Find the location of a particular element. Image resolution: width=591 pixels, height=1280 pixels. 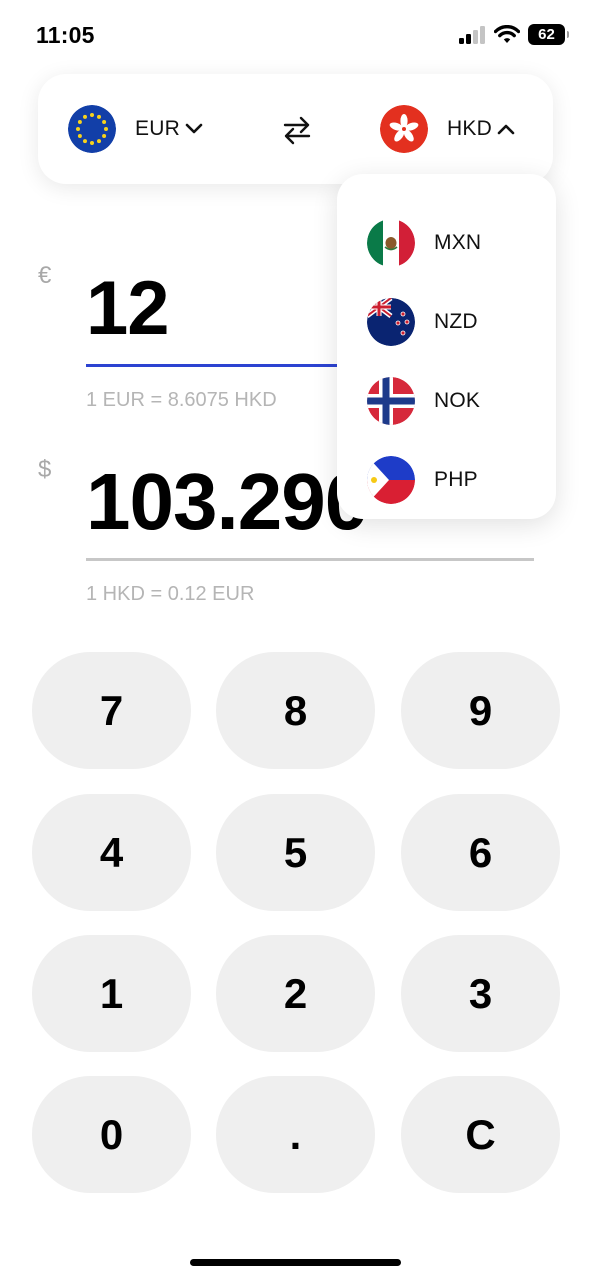

to-currency-code: HKD is located at coordinates (469, 128).